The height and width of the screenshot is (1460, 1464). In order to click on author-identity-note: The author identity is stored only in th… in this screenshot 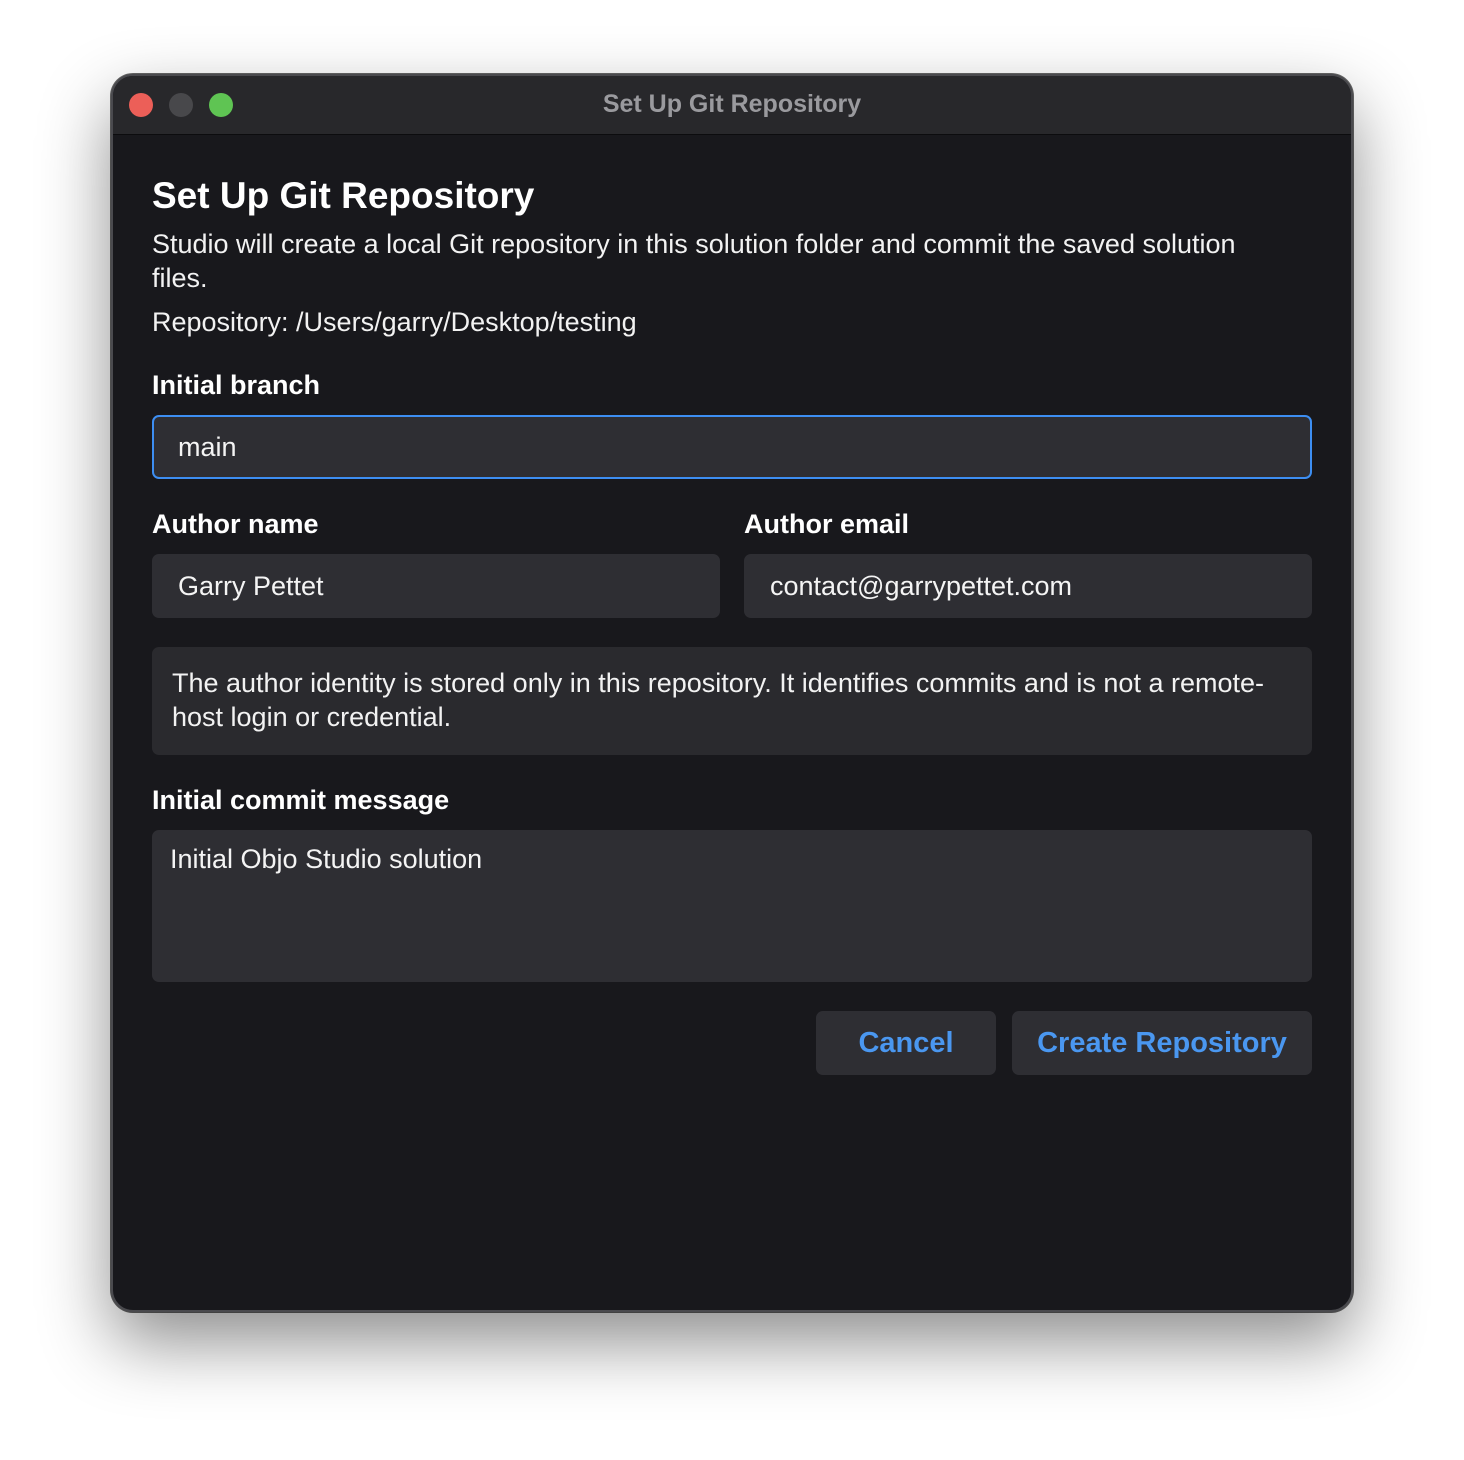, I will do `click(732, 701)`.